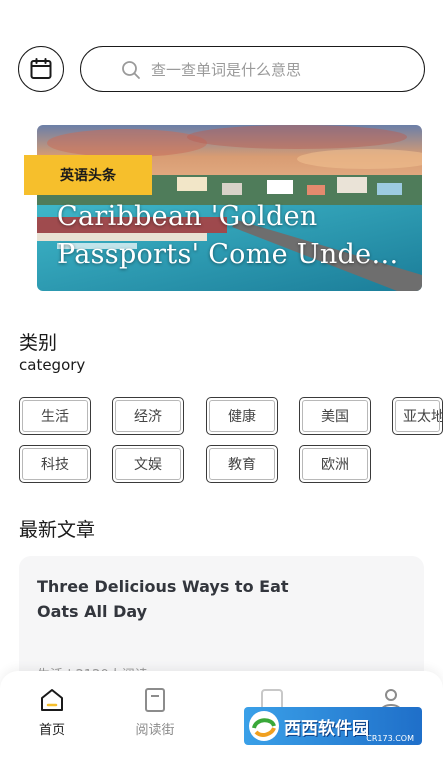 Image resolution: width=443 pixels, height=757 pixels. I want to click on chip-tech: 科技, so click(55, 464).